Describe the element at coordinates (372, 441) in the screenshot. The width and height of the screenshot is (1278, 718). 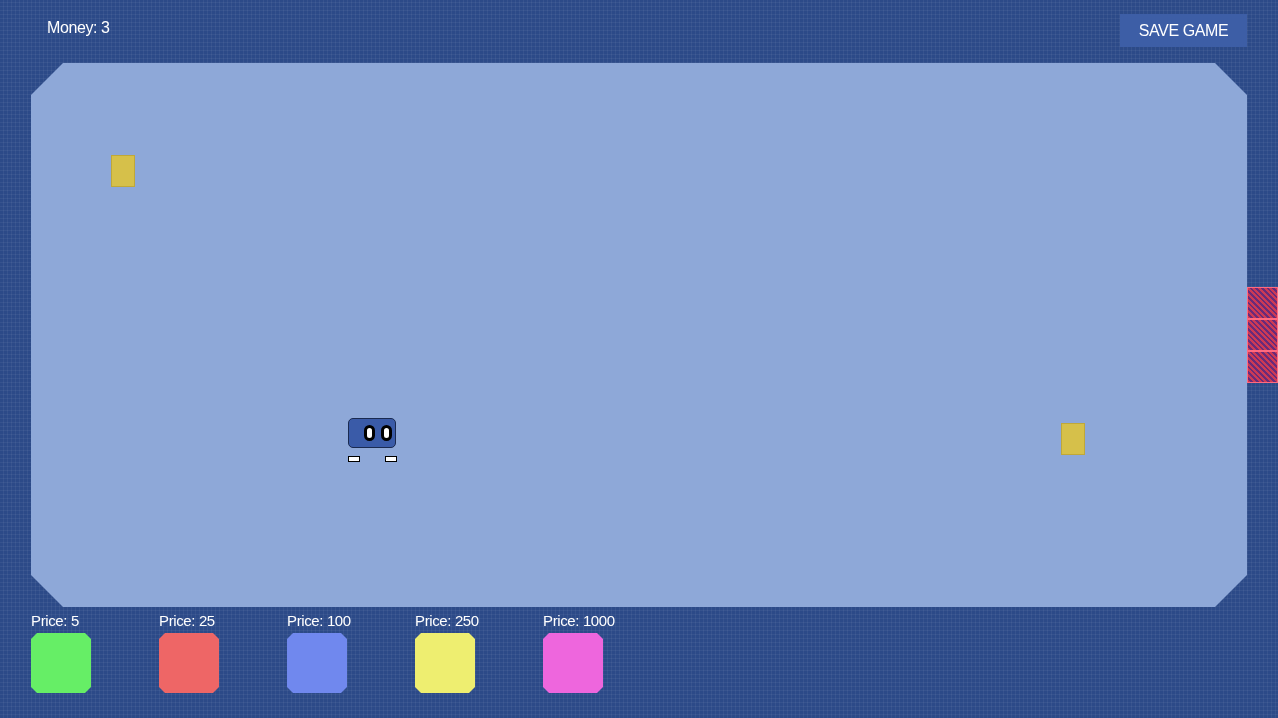
I see `robot-drawing` at that location.